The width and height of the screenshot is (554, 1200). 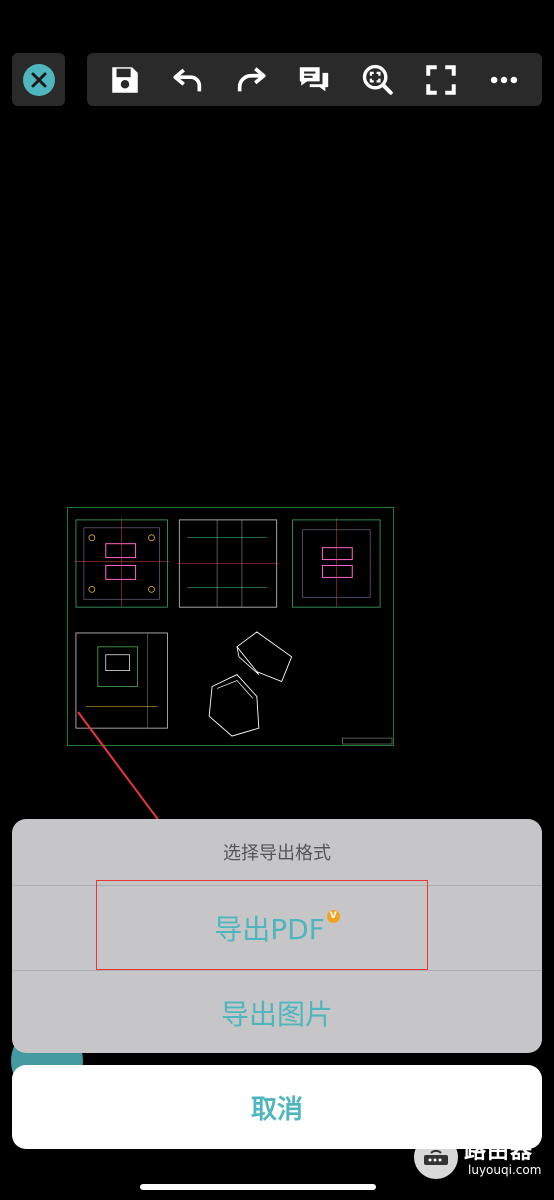 I want to click on export-pdf-button: 导出PDF V, so click(x=277, y=928).